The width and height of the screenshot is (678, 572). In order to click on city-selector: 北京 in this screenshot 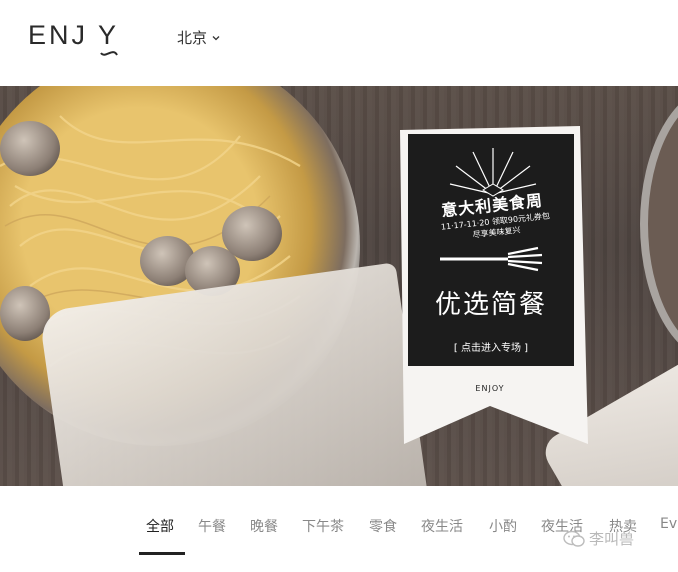, I will do `click(199, 37)`.